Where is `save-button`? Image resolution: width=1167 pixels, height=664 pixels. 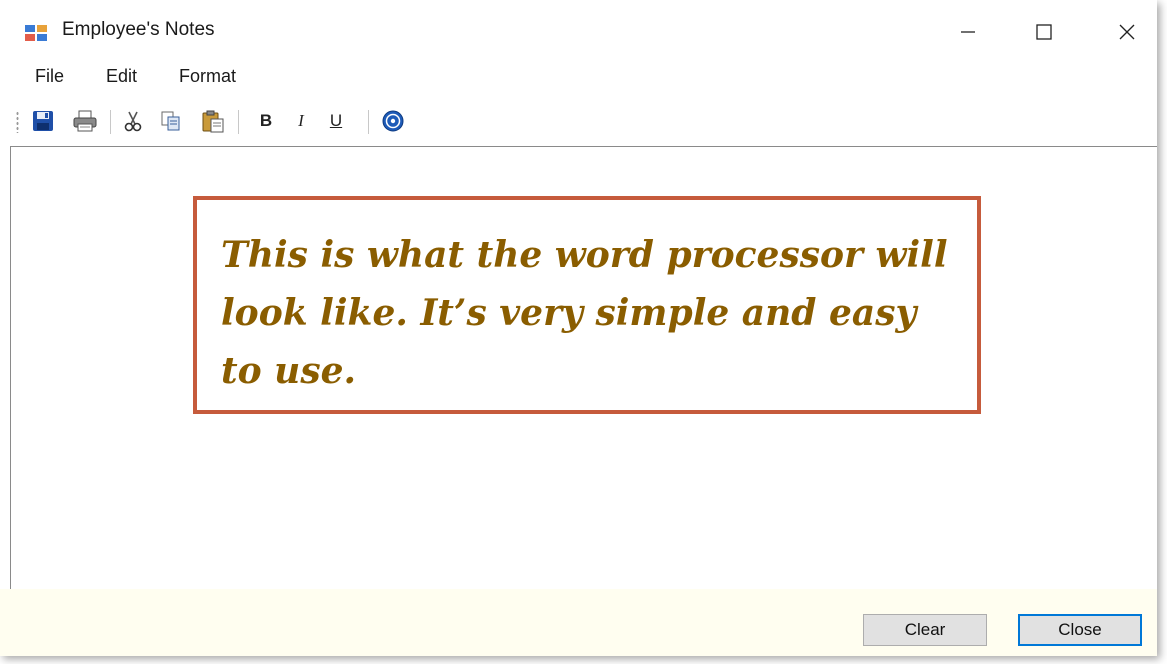 save-button is located at coordinates (43, 121).